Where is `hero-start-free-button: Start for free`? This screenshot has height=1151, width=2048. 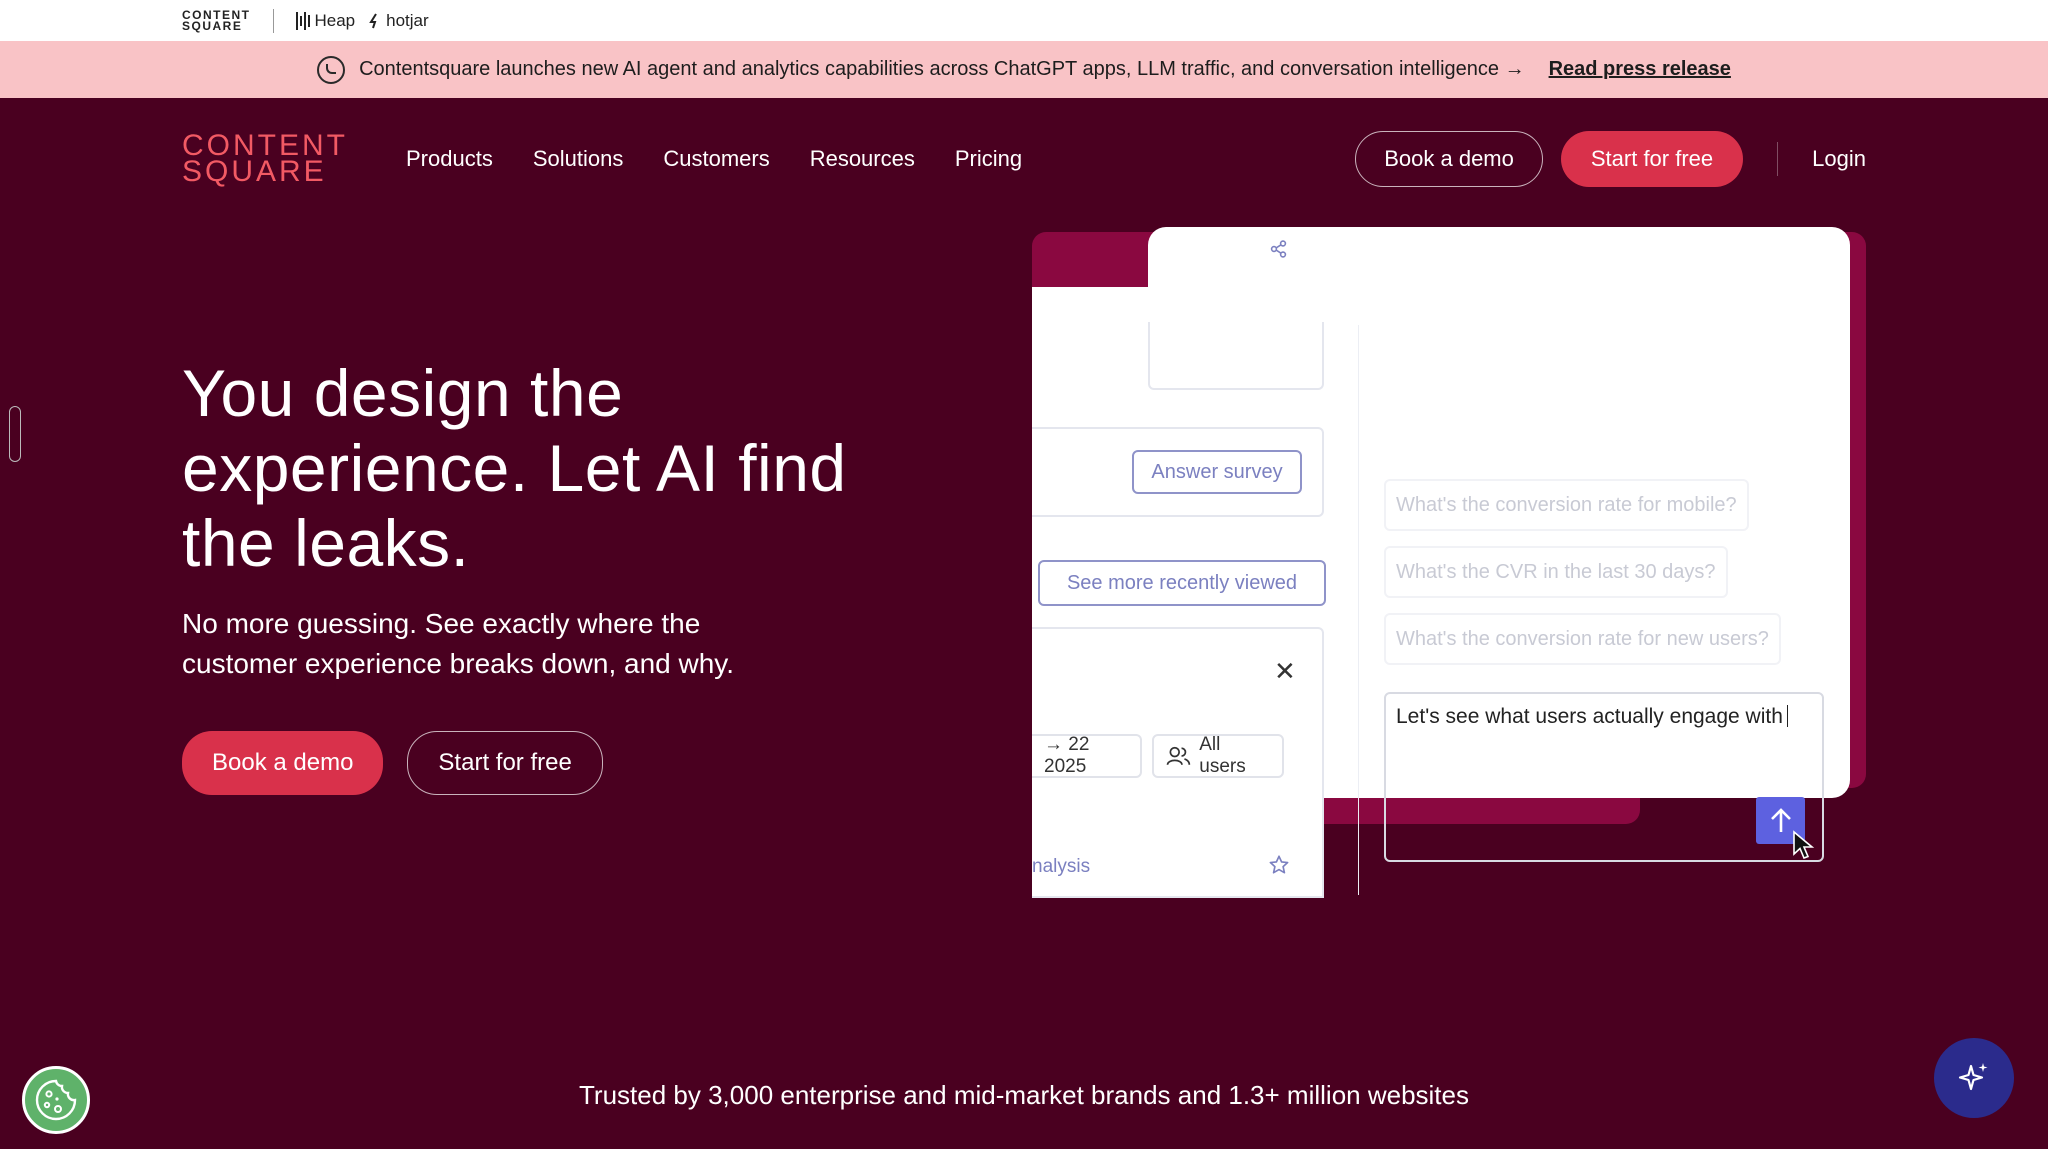
hero-start-free-button: Start for free is located at coordinates (505, 763).